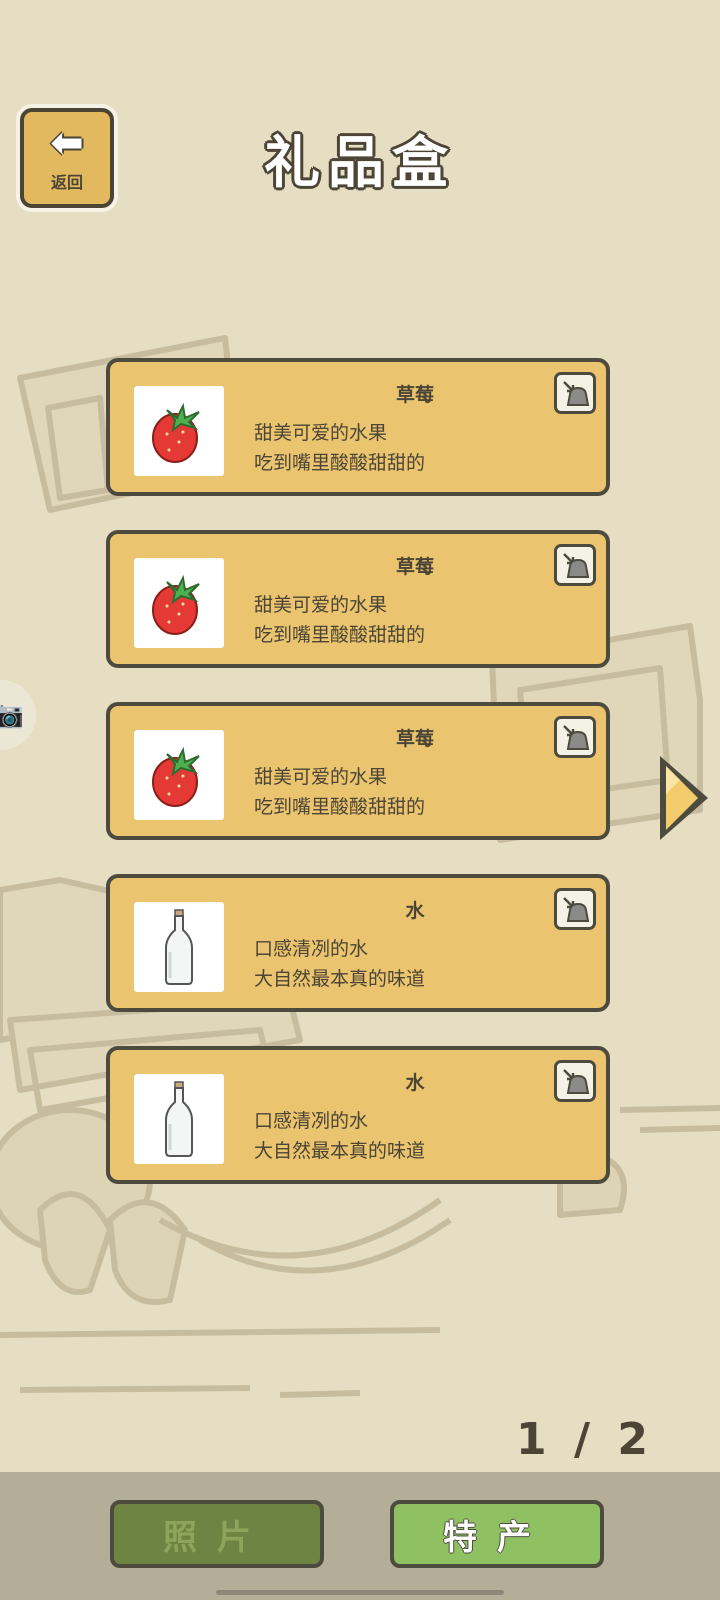 The height and width of the screenshot is (1600, 720). I want to click on next-page-arrow-icon, so click(684, 798).